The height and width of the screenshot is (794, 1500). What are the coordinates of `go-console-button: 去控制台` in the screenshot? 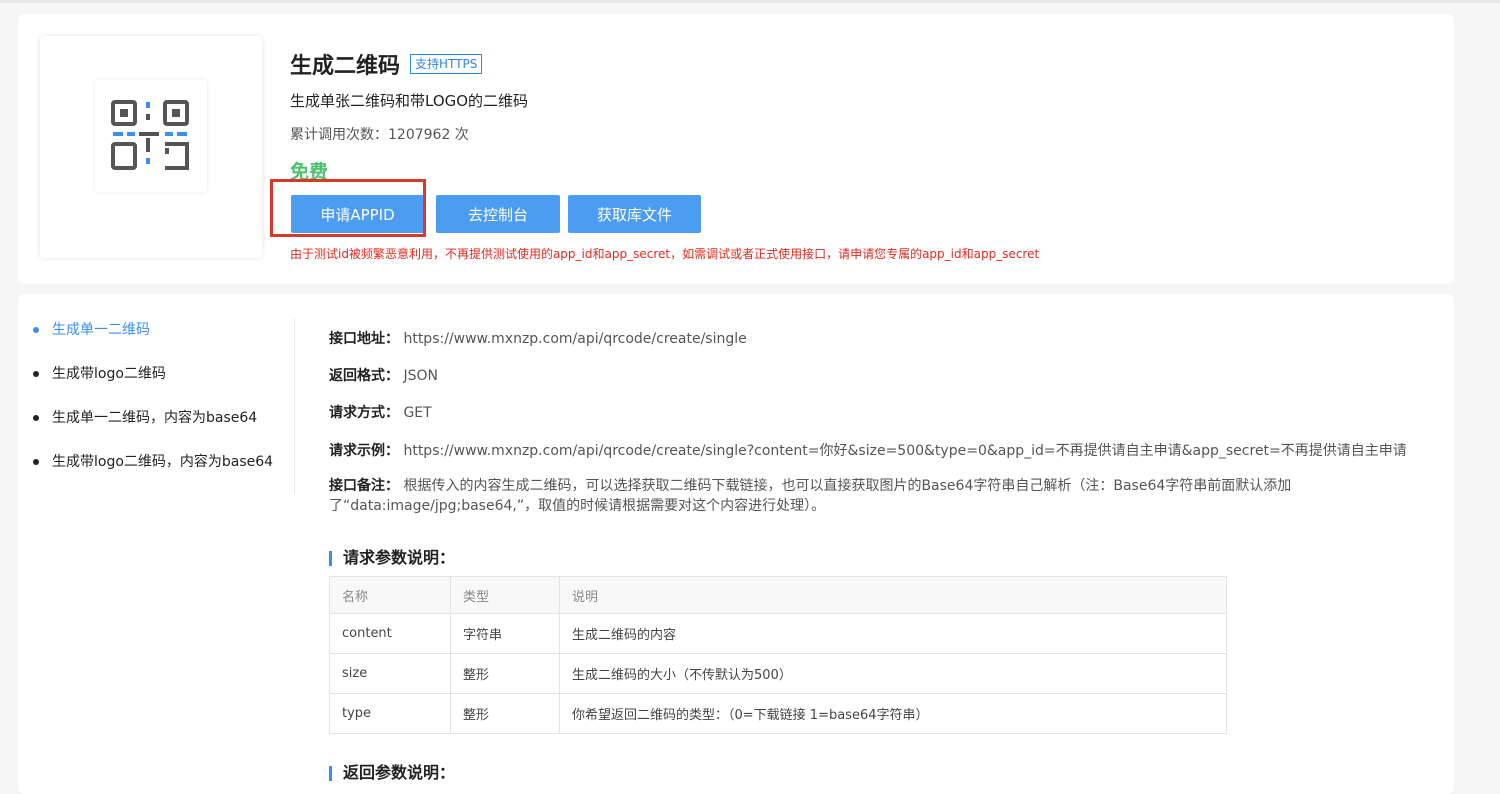 It's located at (498, 214).